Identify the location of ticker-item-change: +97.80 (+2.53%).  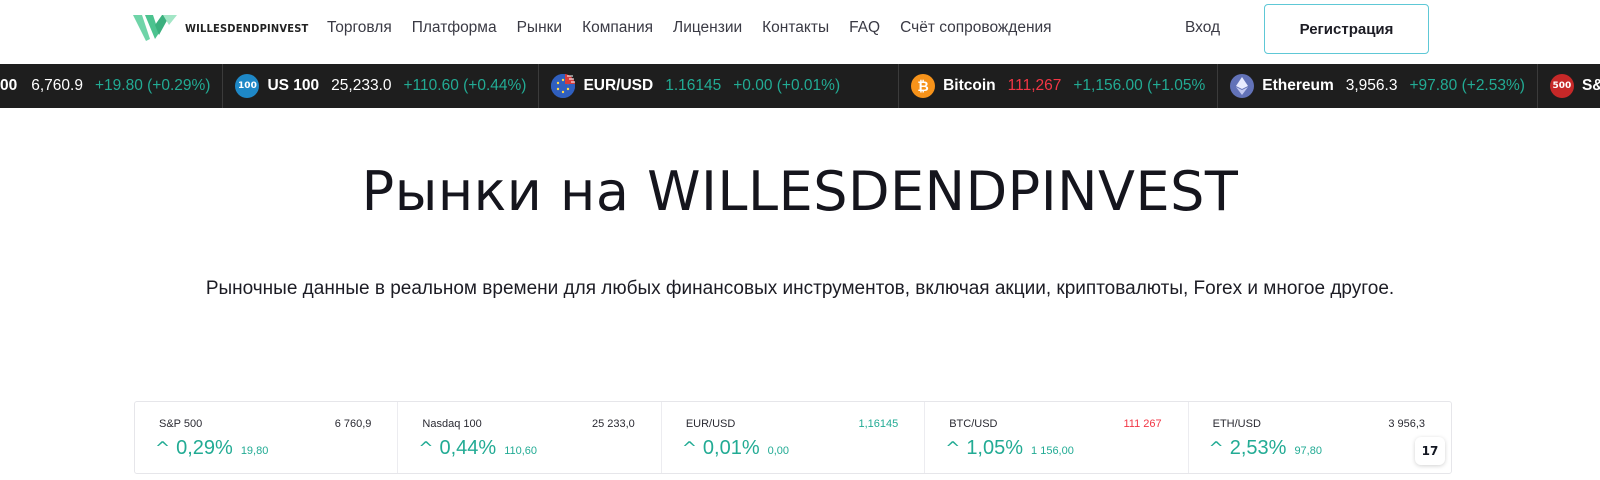
(1467, 85).